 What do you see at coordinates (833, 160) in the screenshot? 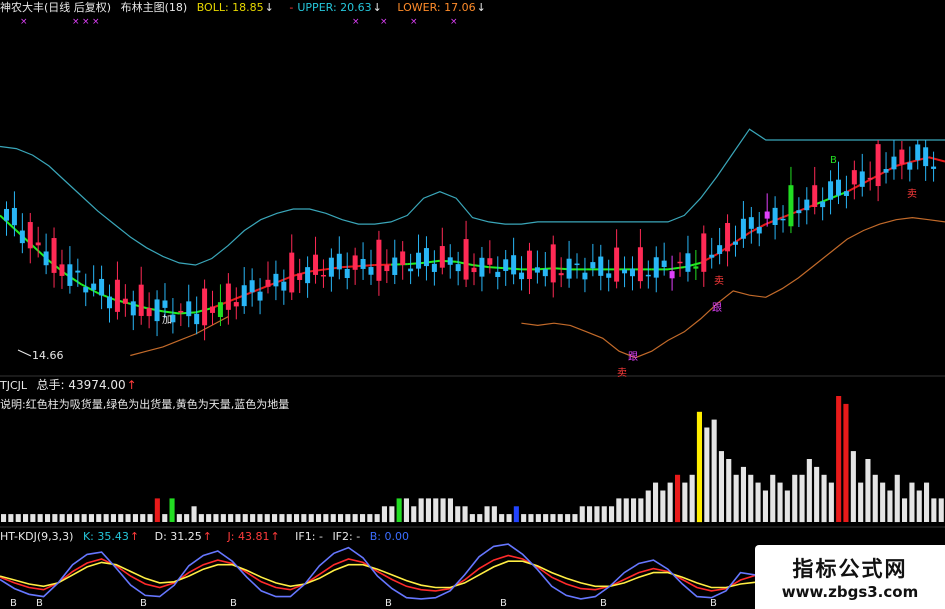
I see `signal-marker: B` at bounding box center [833, 160].